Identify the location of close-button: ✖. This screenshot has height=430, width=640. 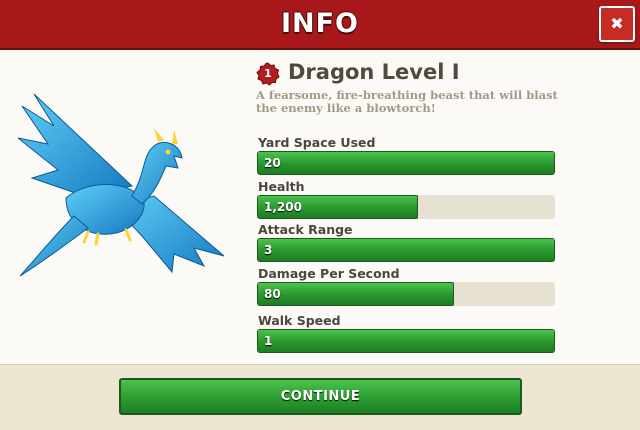
(617, 24).